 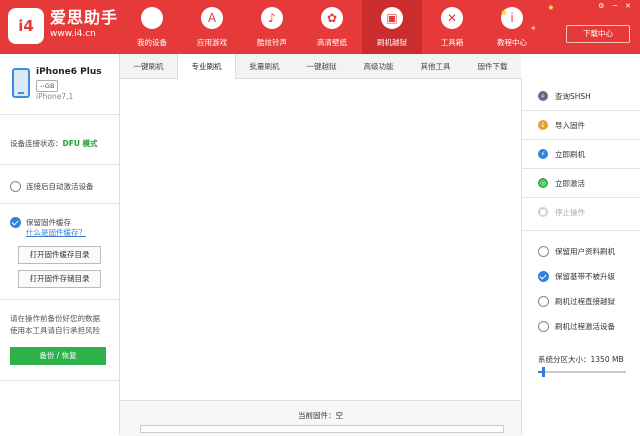 What do you see at coordinates (264, 66) in the screenshot?
I see `tab-2: 批量刷机` at bounding box center [264, 66].